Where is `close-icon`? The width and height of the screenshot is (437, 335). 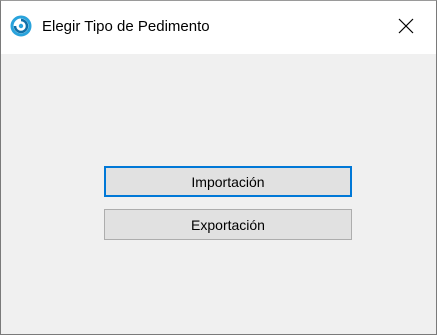 close-icon is located at coordinates (406, 28).